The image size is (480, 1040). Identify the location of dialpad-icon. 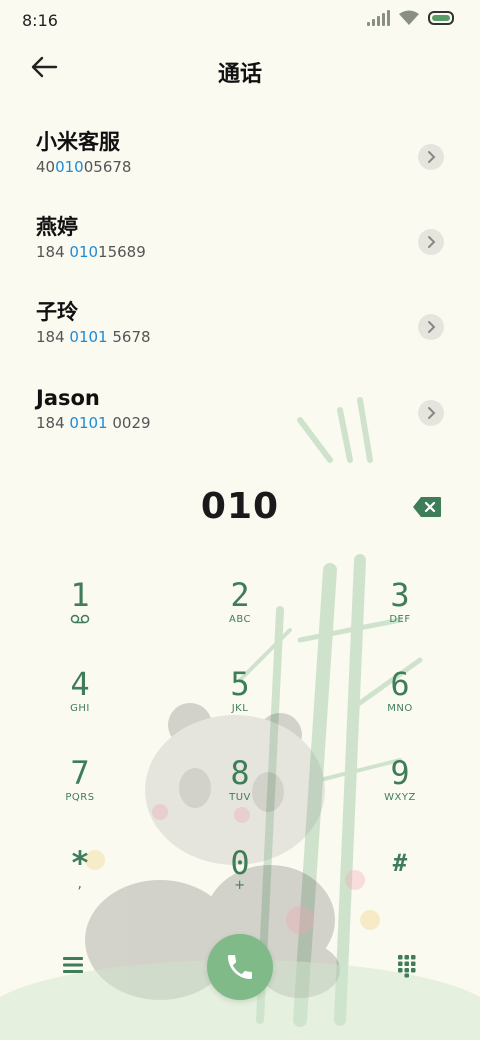
(407, 966).